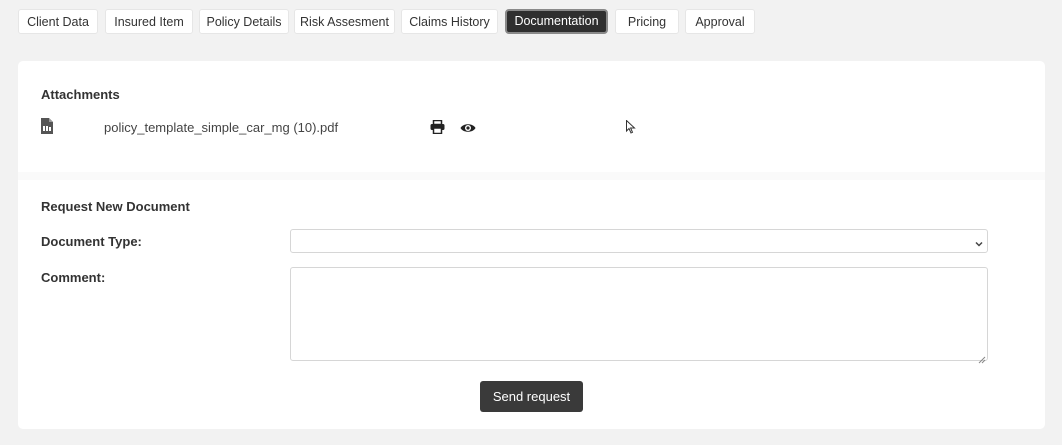  Describe the element at coordinates (80, 94) in the screenshot. I see `attachments-heading: Attachments` at that location.